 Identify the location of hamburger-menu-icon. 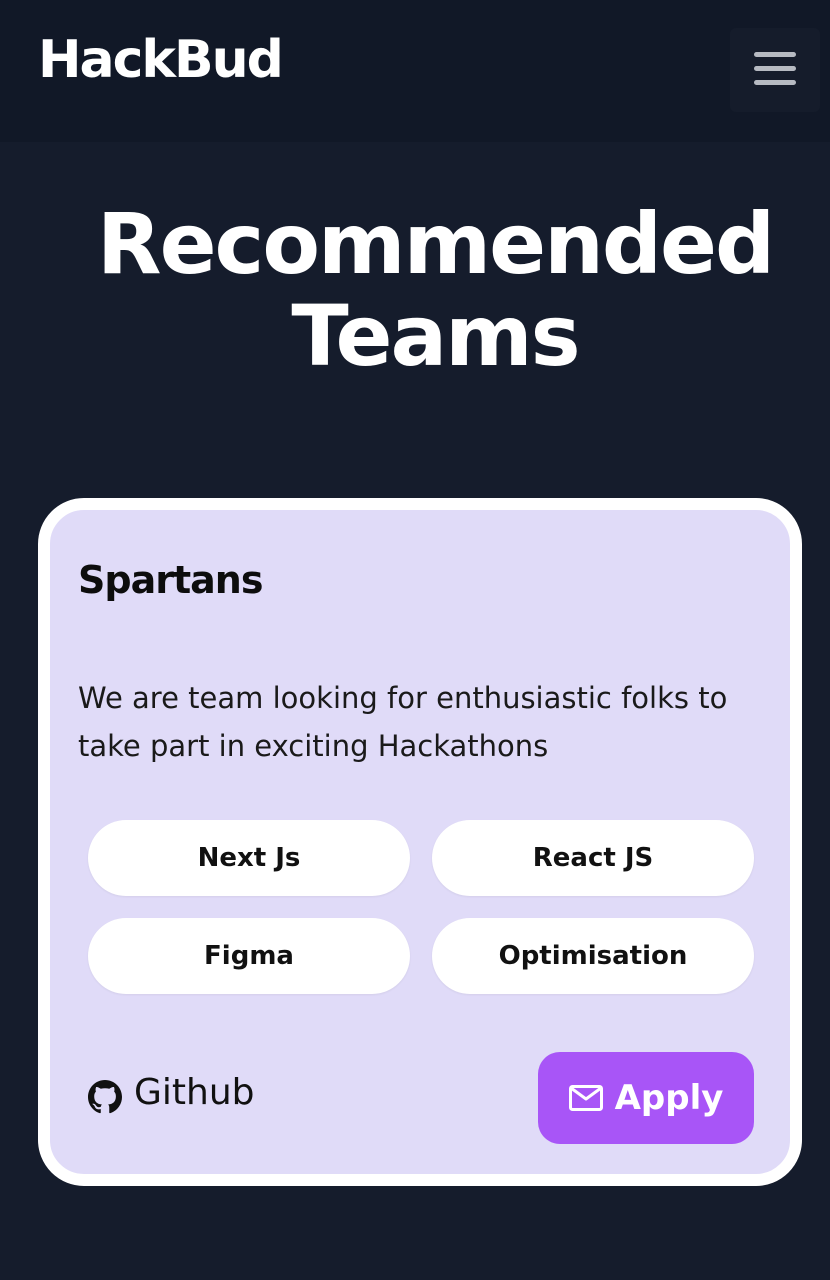
(775, 54).